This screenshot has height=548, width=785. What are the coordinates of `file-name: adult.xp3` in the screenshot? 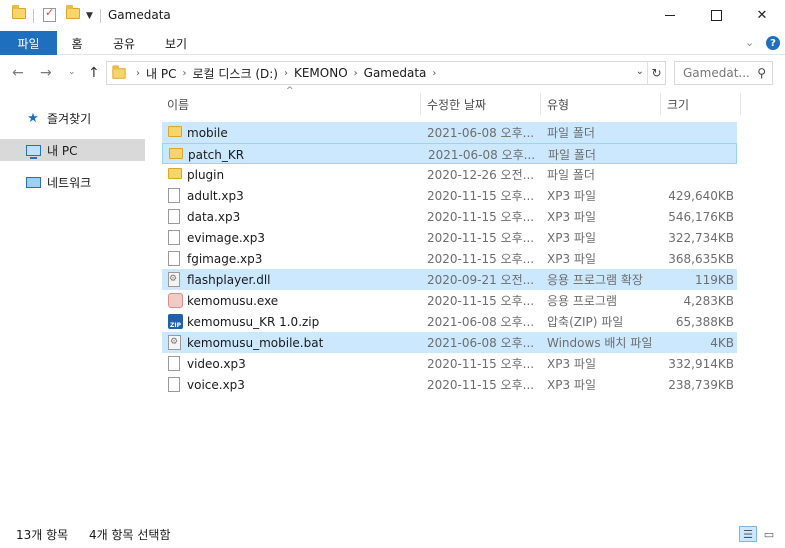 It's located at (215, 195).